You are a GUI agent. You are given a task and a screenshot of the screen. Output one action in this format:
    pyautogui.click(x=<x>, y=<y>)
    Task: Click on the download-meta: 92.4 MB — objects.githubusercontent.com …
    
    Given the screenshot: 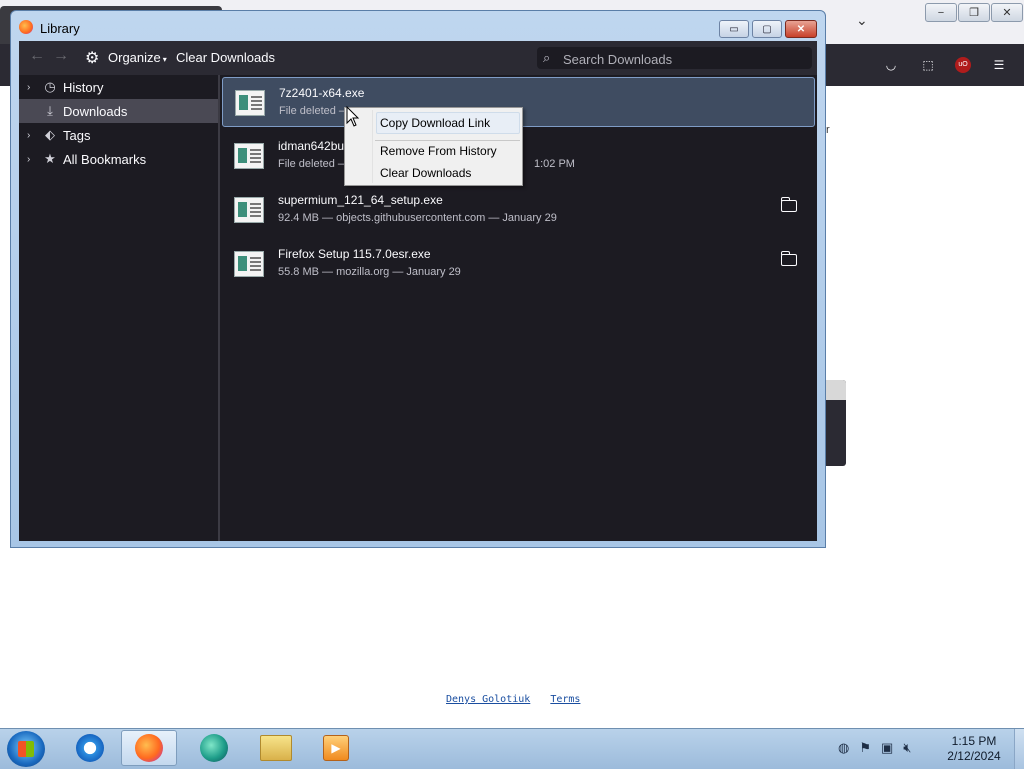 What is the action you would take?
    pyautogui.click(x=417, y=218)
    